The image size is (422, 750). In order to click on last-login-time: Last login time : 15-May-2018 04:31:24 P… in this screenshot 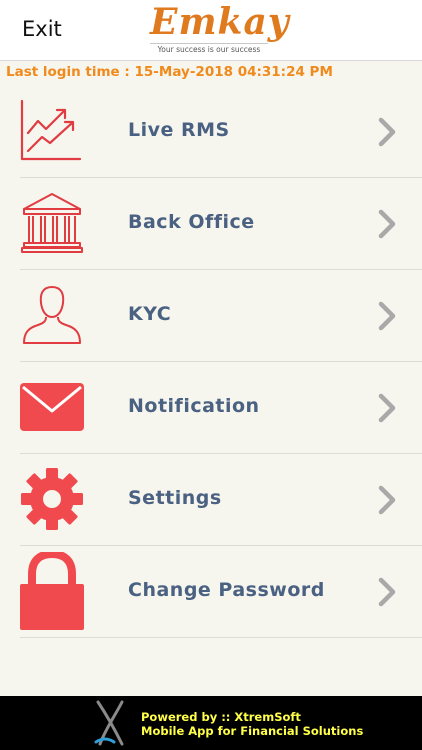, I will do `click(169, 72)`.